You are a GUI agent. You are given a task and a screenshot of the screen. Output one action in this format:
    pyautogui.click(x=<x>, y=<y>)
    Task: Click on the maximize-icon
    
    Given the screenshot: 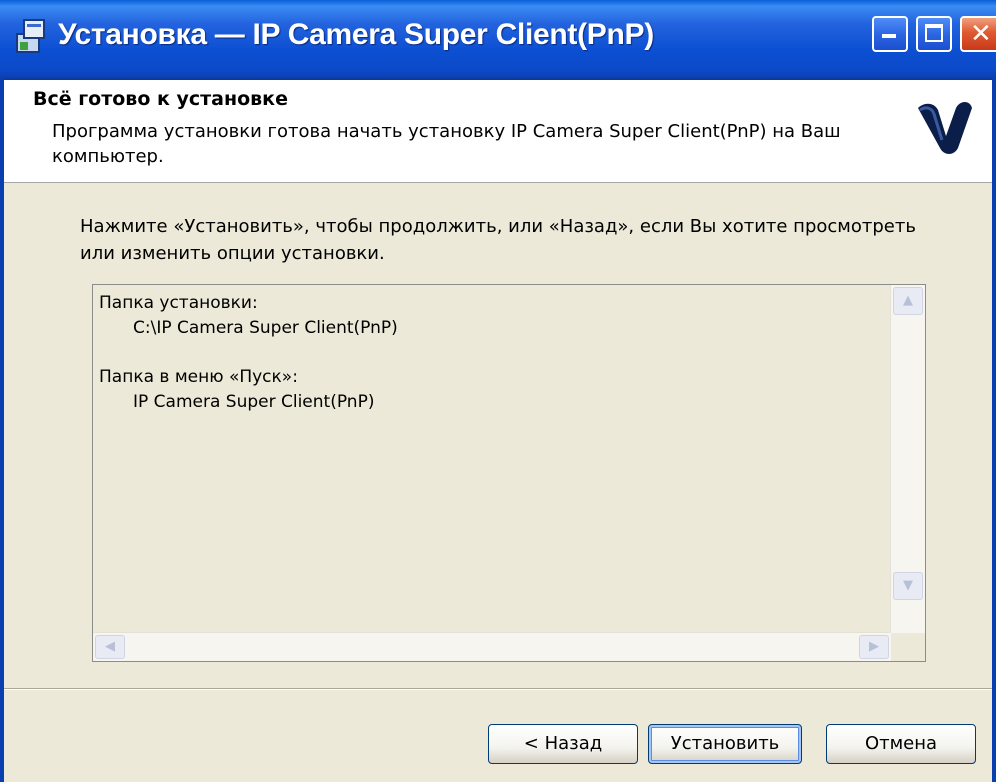 What is the action you would take?
    pyautogui.click(x=934, y=33)
    